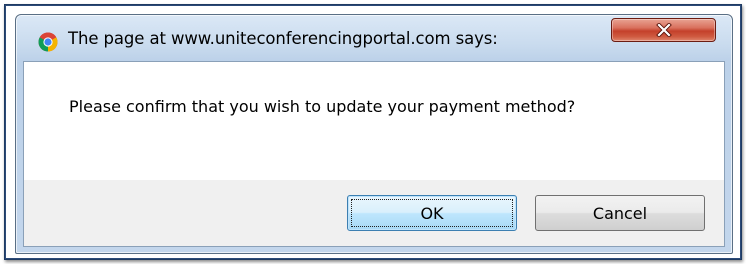 The width and height of the screenshot is (746, 264). I want to click on ok-button-label: OK, so click(432, 213).